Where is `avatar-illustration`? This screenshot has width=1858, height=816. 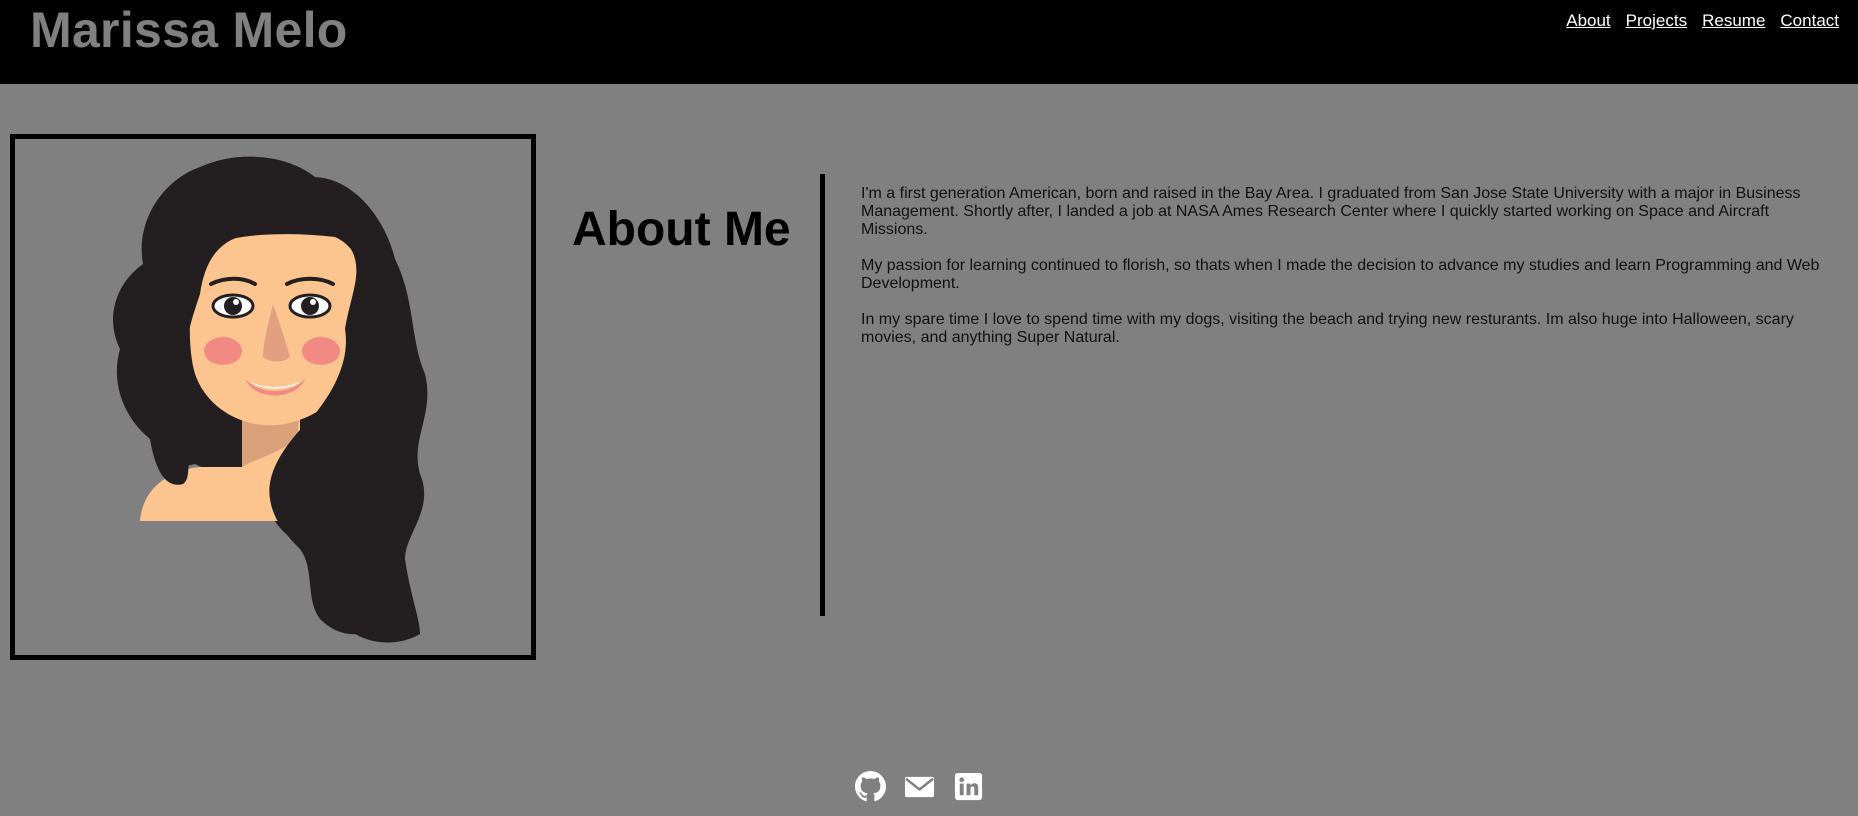
avatar-illustration is located at coordinates (270, 399).